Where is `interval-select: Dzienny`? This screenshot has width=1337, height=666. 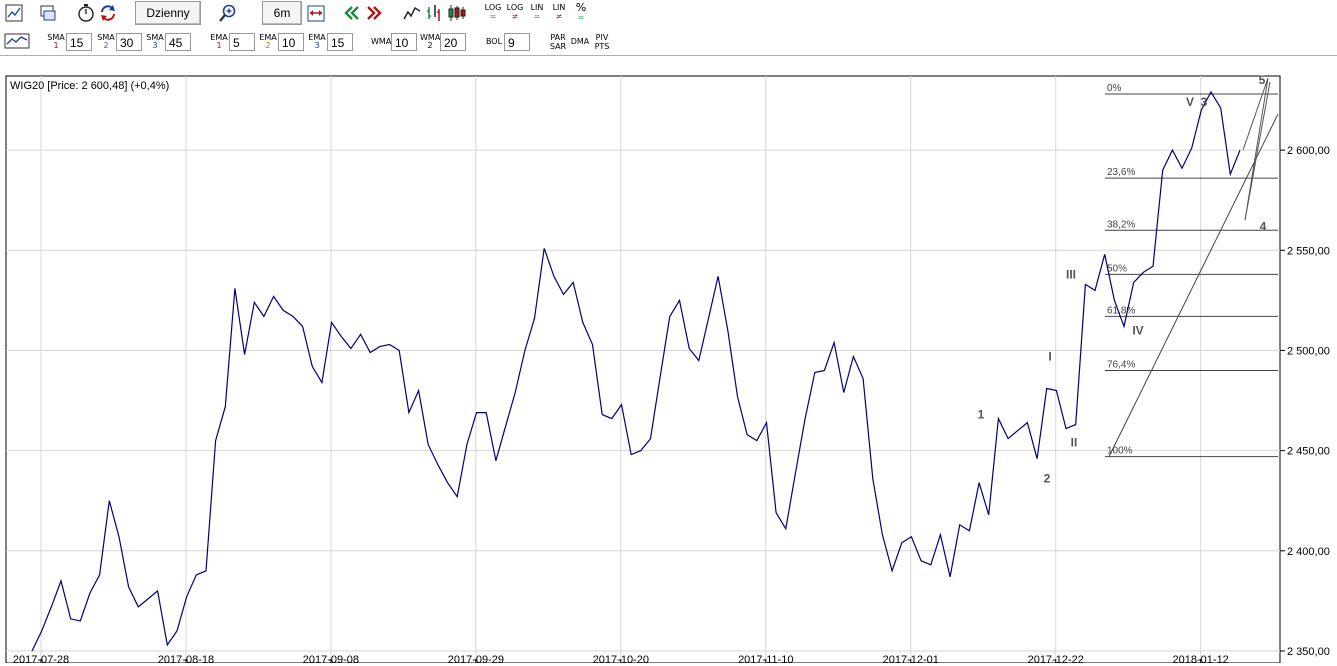 interval-select: Dzienny is located at coordinates (168, 13).